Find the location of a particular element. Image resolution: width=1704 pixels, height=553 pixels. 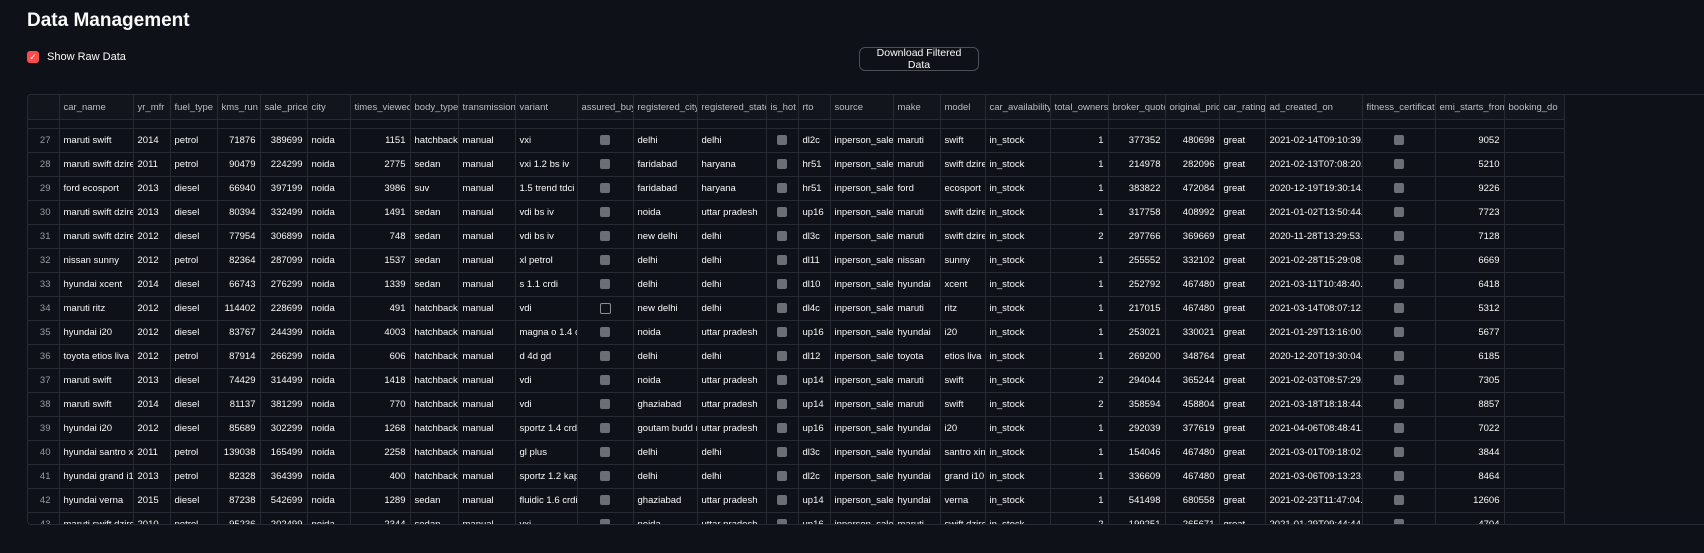

cell-ad-created-on: 2021-03-01T09:18:02.662 is located at coordinates (1314, 452).